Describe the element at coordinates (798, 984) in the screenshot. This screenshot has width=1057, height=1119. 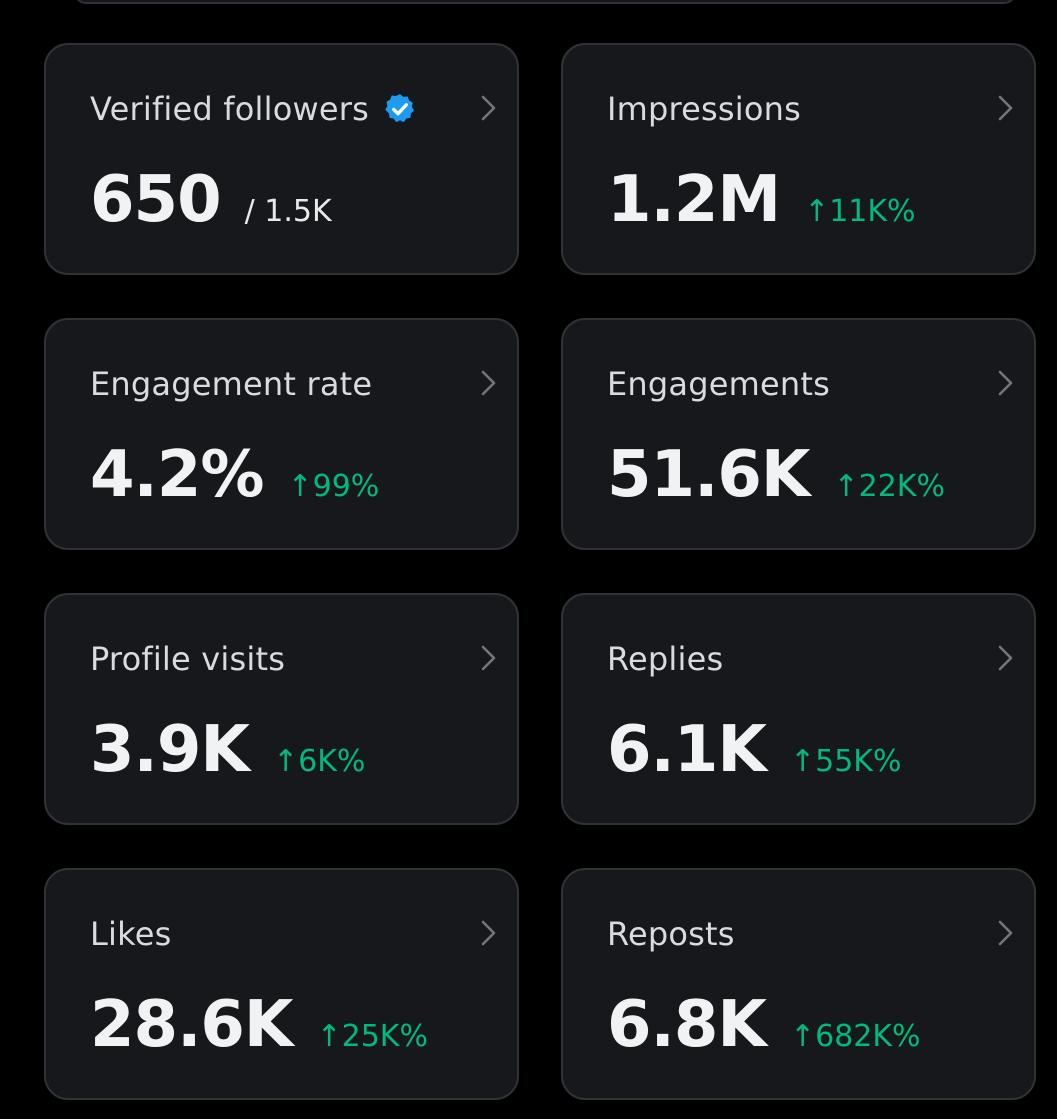
I see `reposts-card: Reposts 6.8K ↑682K%` at that location.